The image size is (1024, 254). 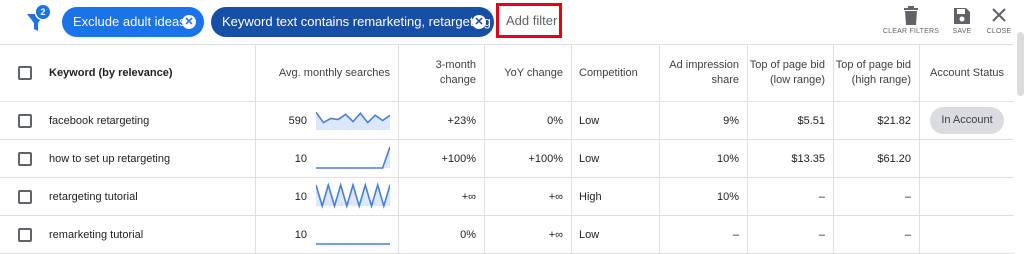 I want to click on sparkline-area, so click(x=353, y=157).